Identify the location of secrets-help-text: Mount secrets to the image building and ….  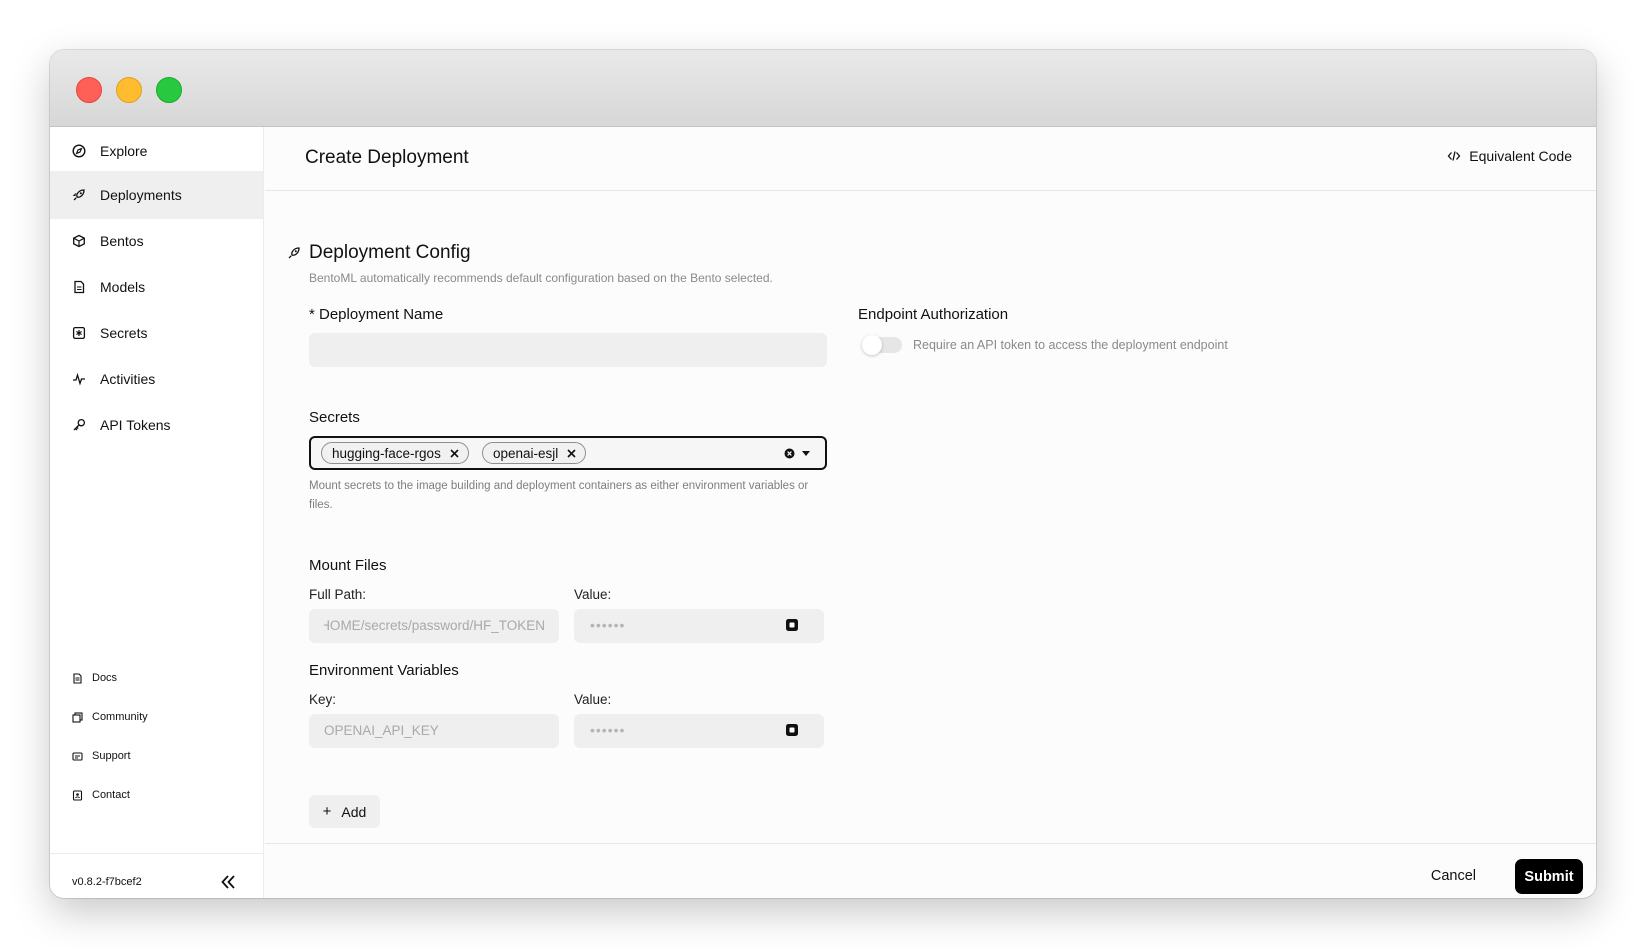
(559, 495).